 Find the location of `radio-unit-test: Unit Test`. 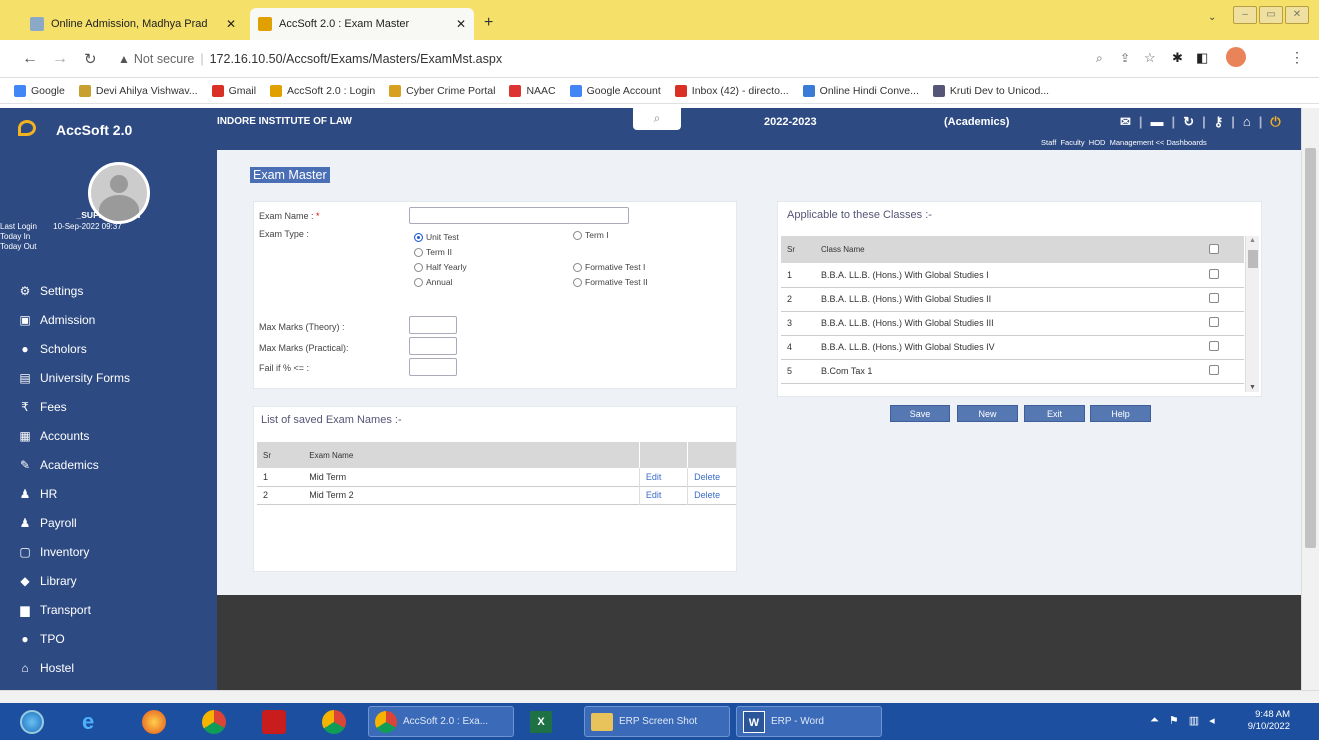

radio-unit-test: Unit Test is located at coordinates (436, 237).